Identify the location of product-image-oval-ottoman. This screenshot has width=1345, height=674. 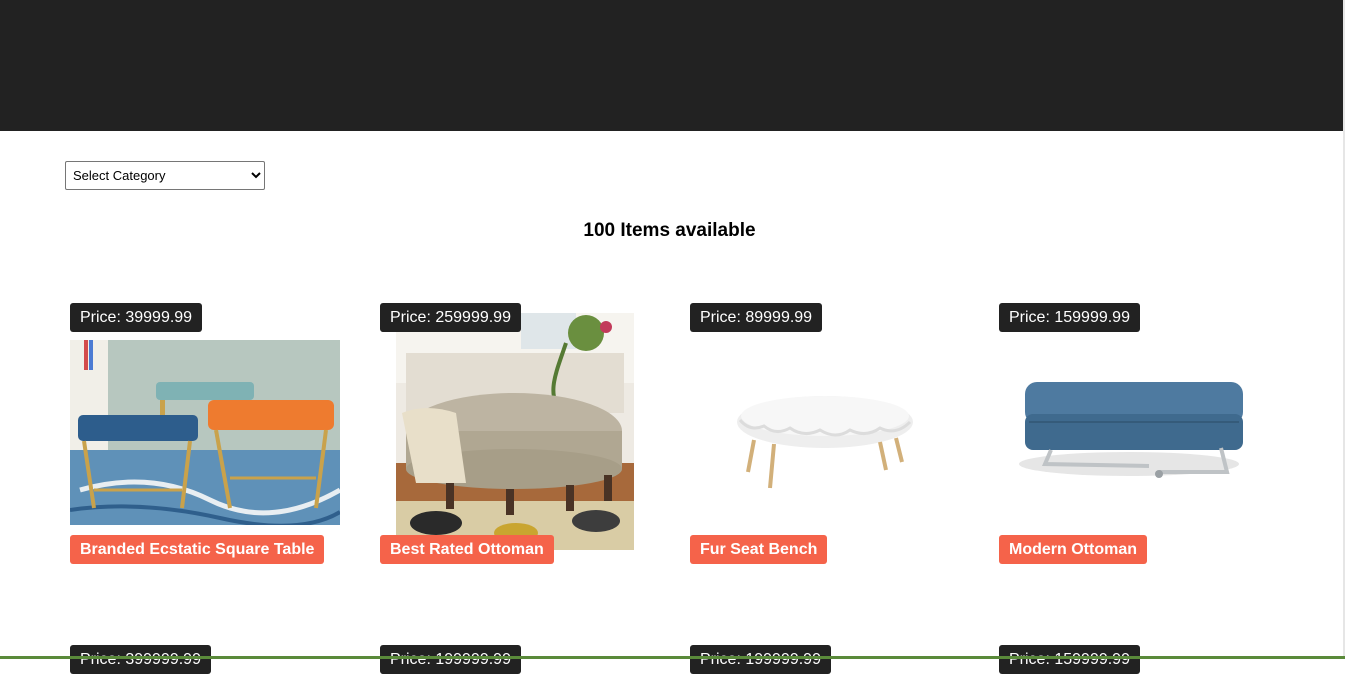
(515, 431).